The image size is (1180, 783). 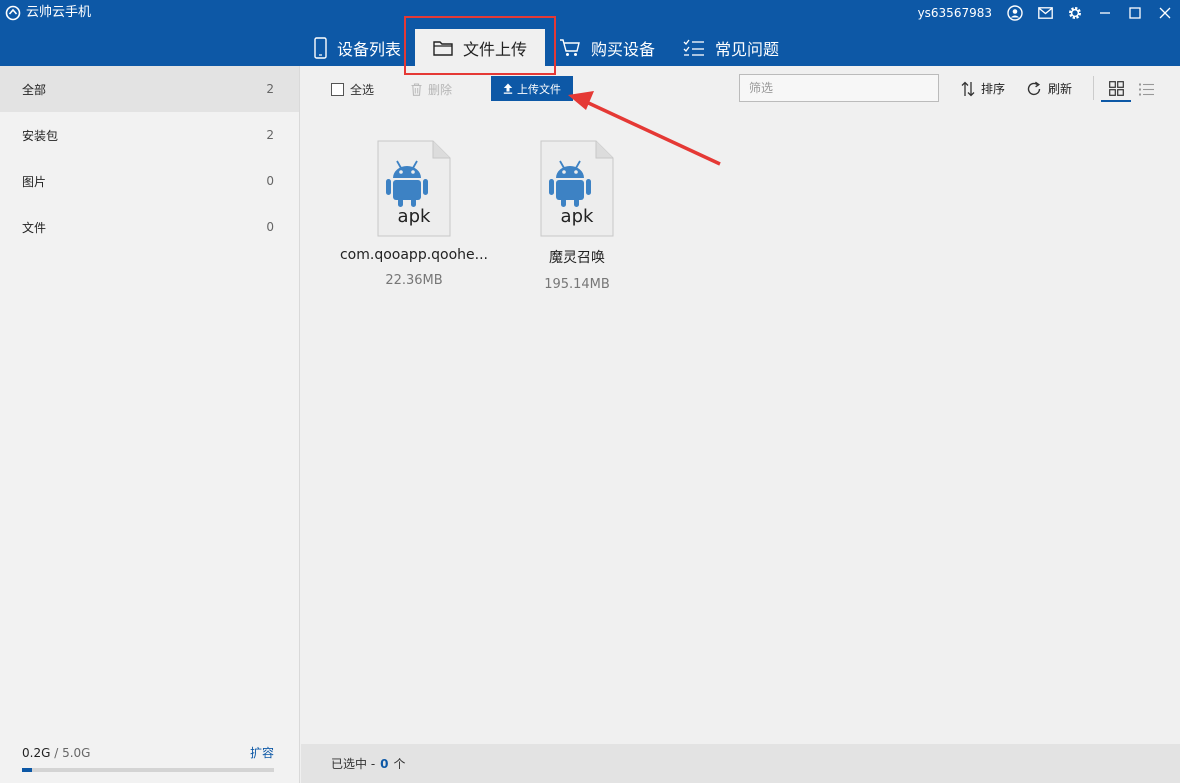 I want to click on select-all-label: 全选, so click(x=362, y=90).